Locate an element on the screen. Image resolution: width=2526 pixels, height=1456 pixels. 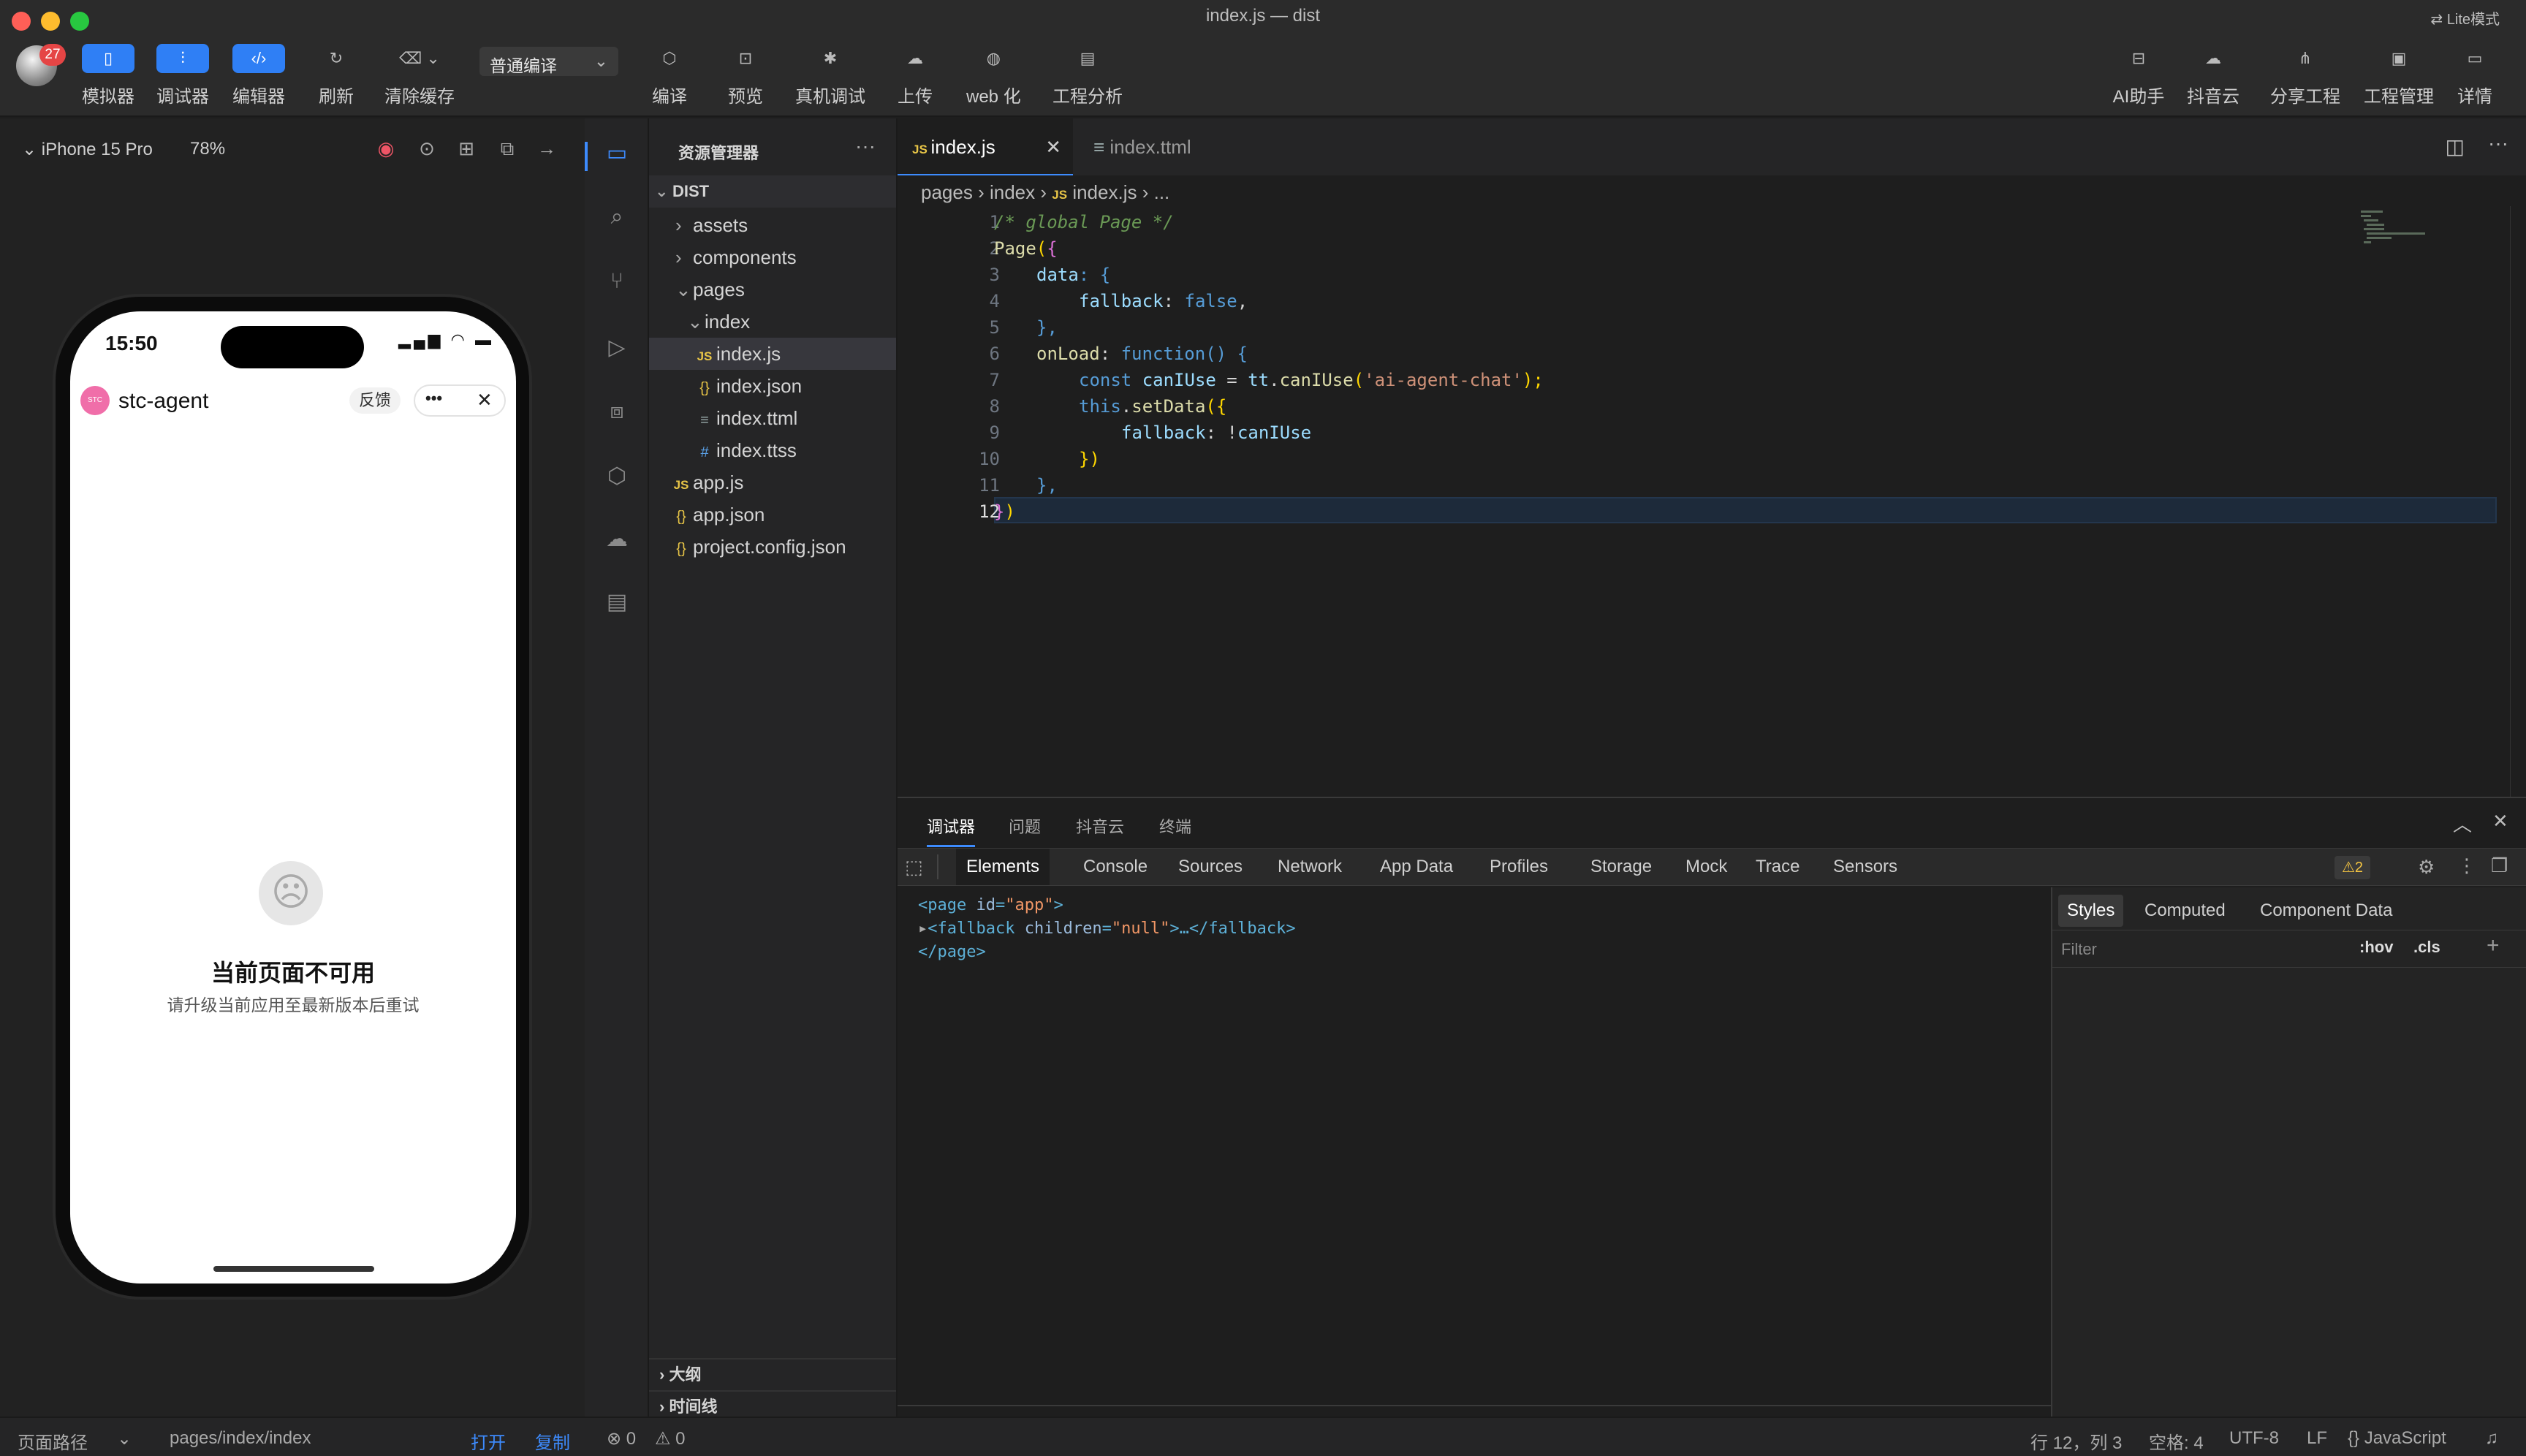
tab-index-ttml: ≡ index.ttml is located at coordinates (1166, 146).